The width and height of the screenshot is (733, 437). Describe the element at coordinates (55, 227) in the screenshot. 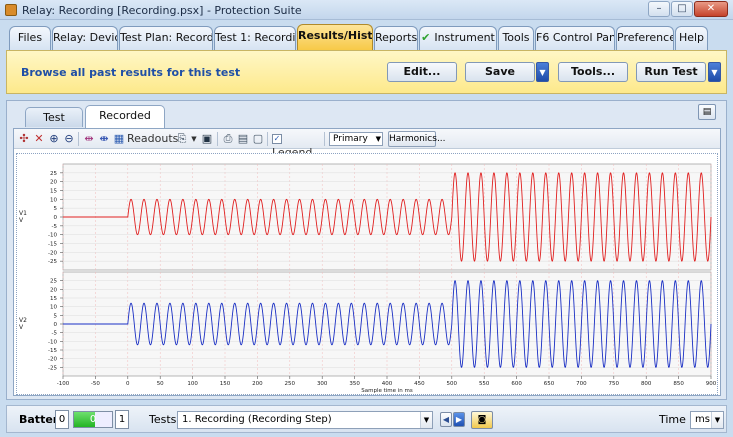

I see `y-tick-label: -5` at that location.